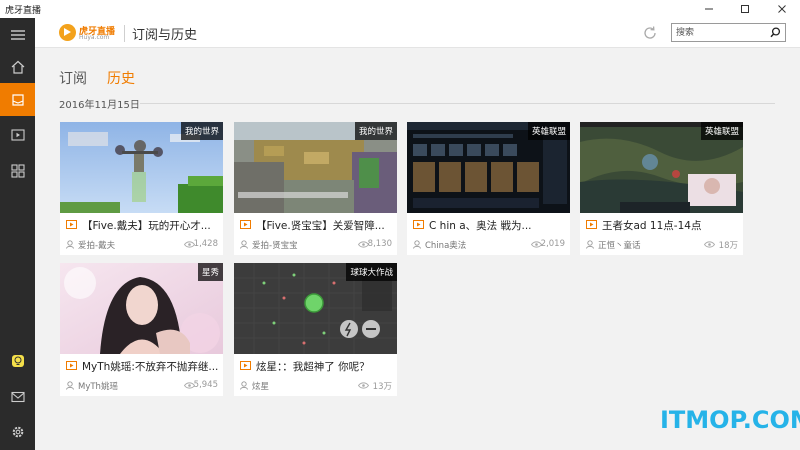  I want to click on sidebar-item-settings, so click(17, 431).